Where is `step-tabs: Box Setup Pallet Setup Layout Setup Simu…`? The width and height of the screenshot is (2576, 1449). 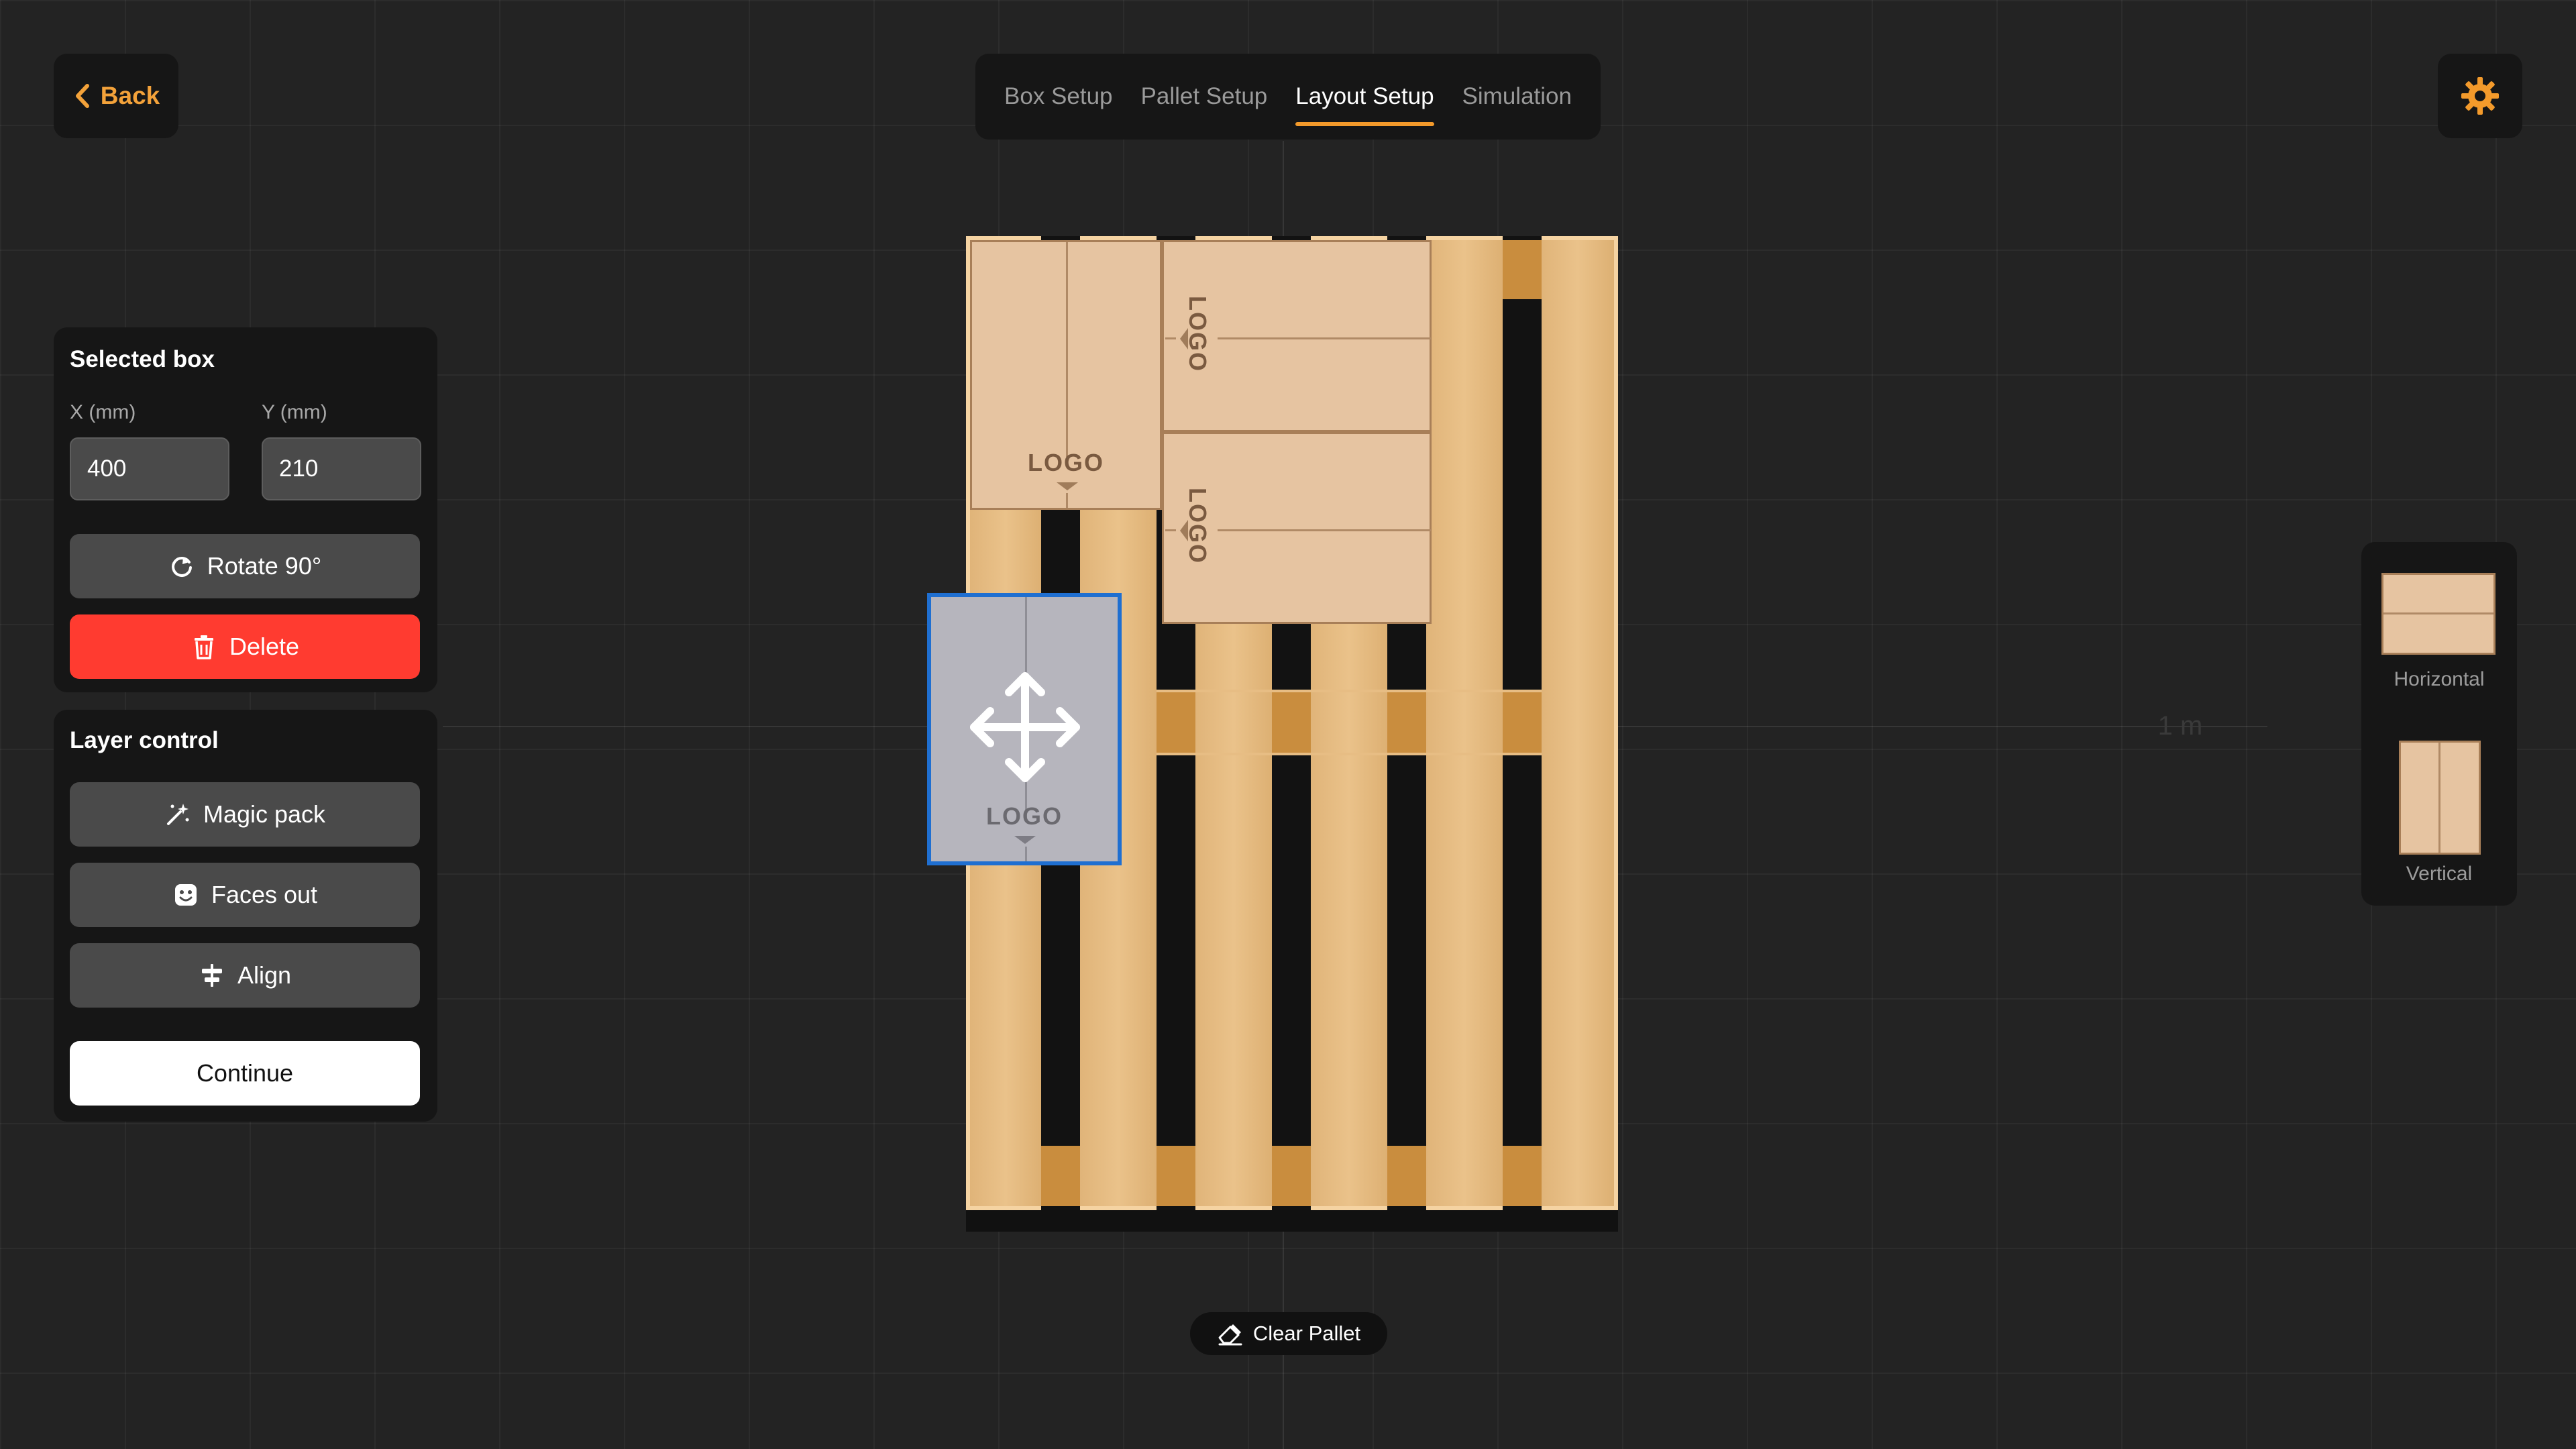 step-tabs: Box Setup Pallet Setup Layout Setup Simu… is located at coordinates (1288, 97).